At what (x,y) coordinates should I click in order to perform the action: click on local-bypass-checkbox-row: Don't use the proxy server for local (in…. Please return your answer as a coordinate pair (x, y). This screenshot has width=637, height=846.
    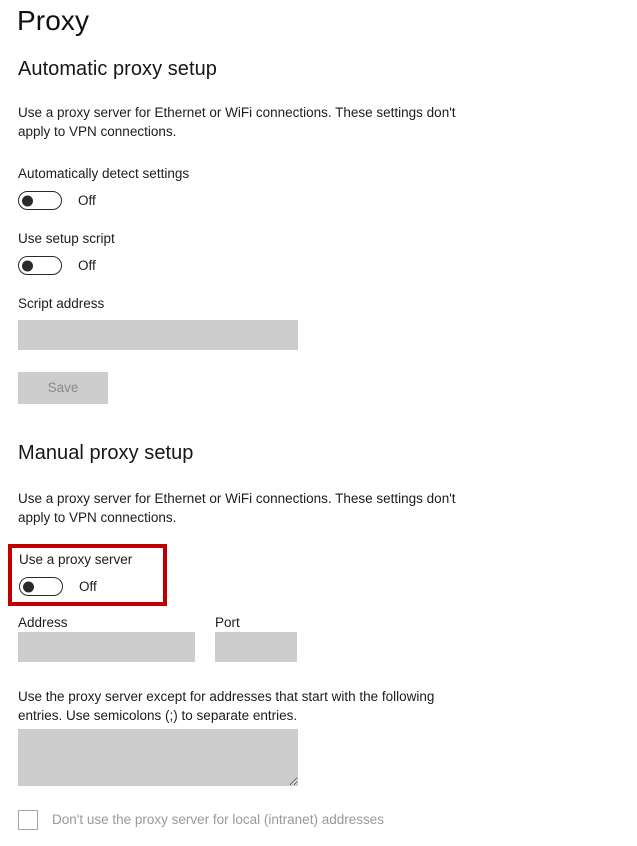
    Looking at the image, I should click on (201, 820).